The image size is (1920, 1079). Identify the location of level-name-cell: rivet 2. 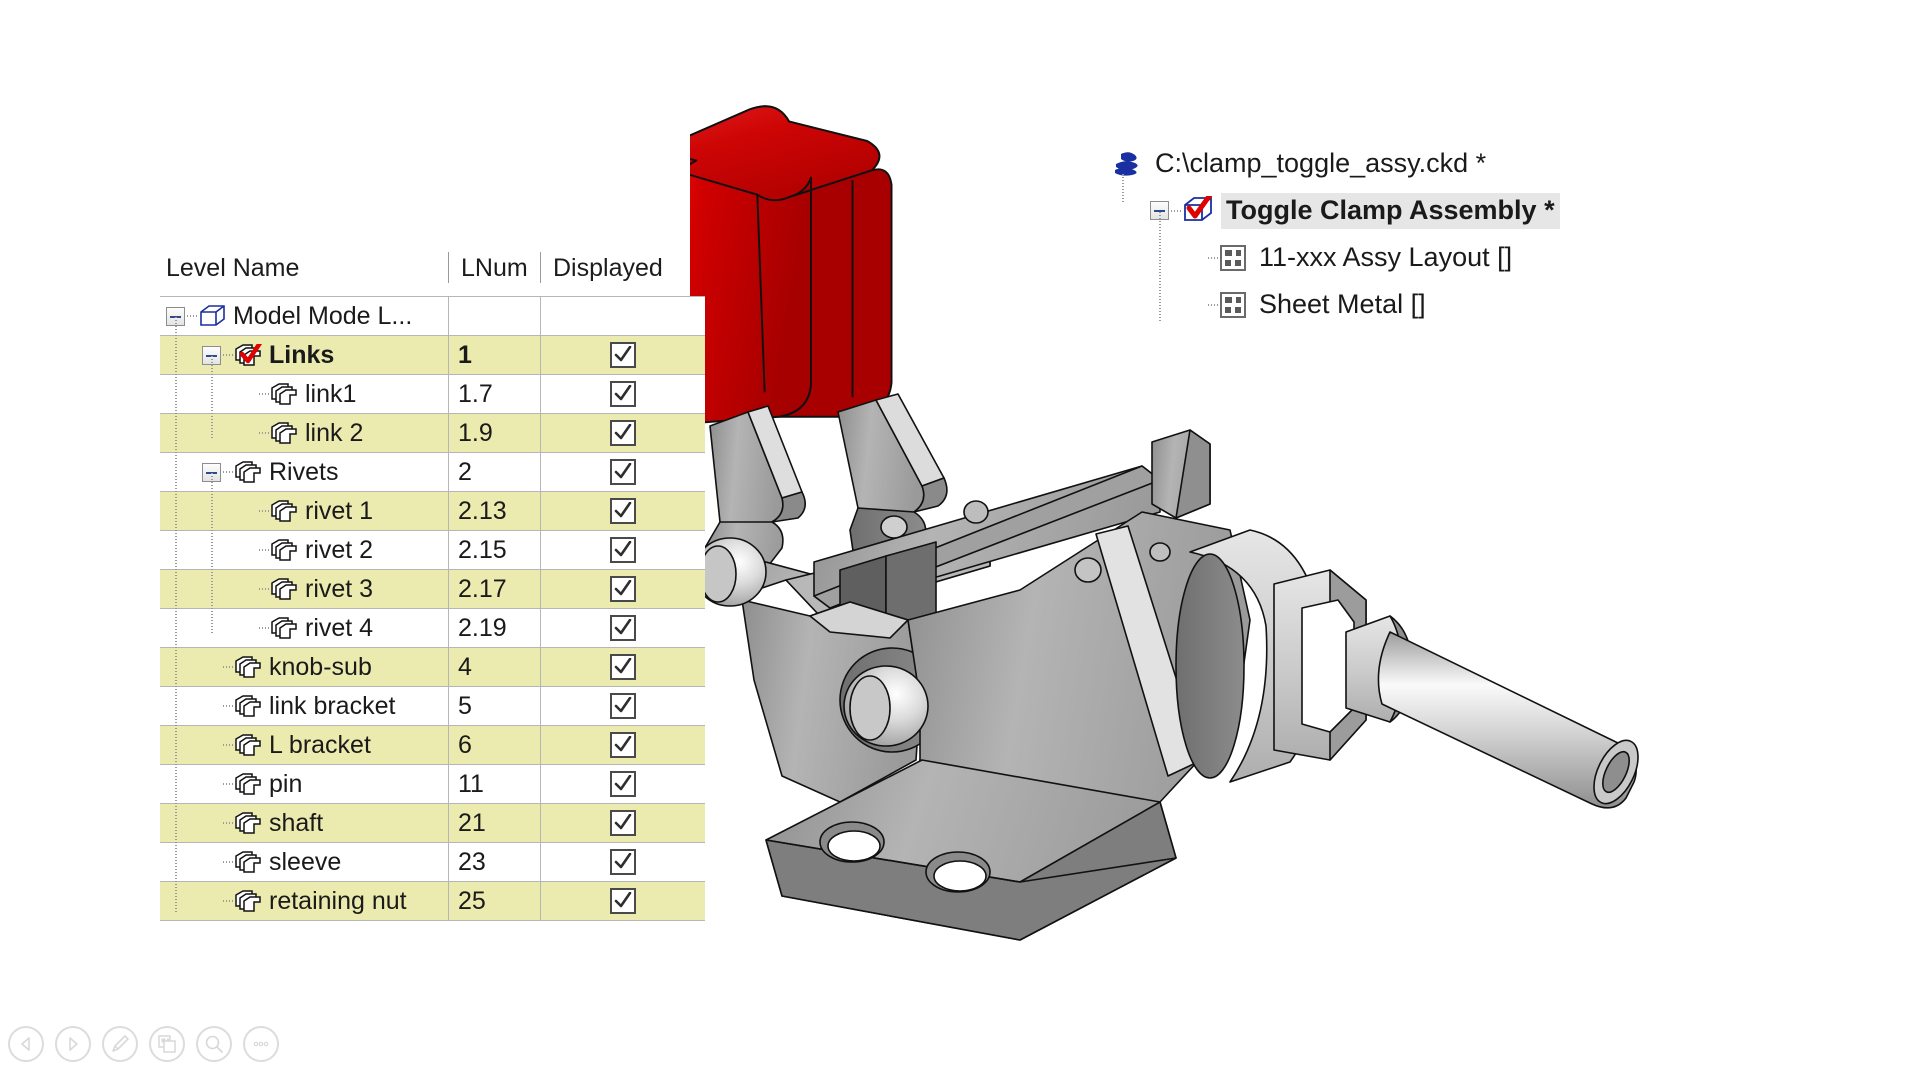
(304, 550).